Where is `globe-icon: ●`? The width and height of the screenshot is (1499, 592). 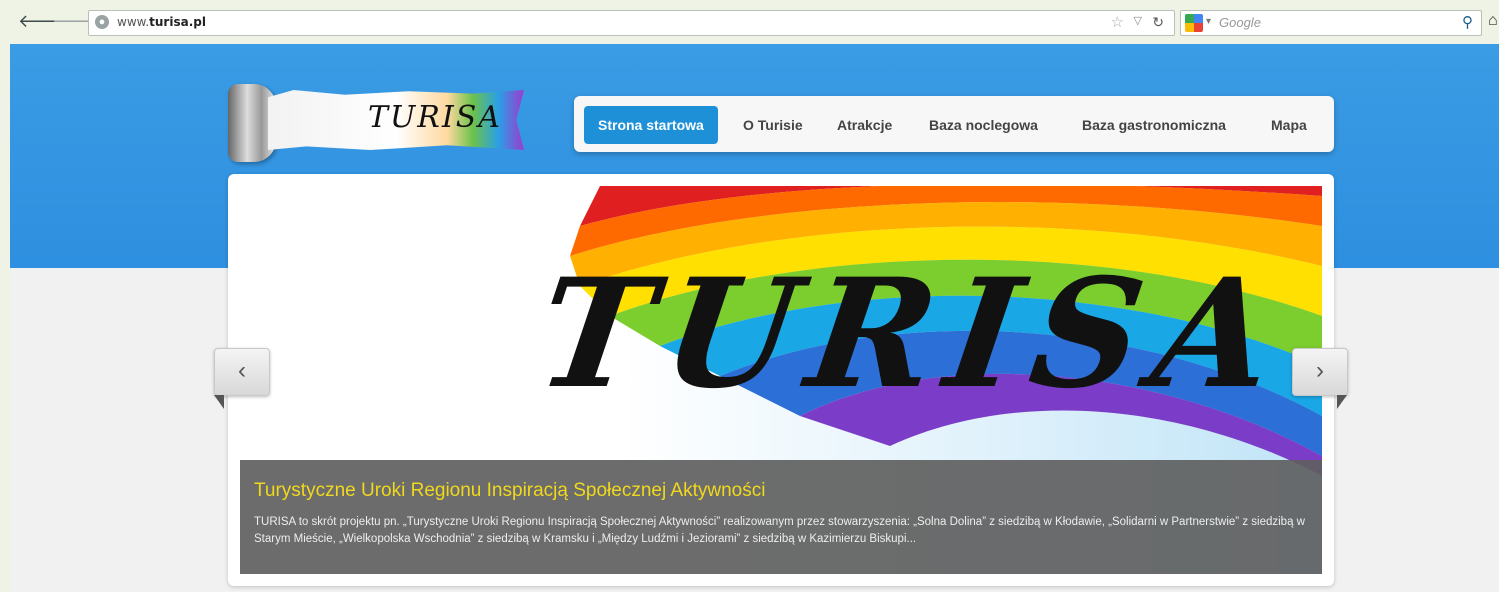
globe-icon: ● is located at coordinates (102, 22).